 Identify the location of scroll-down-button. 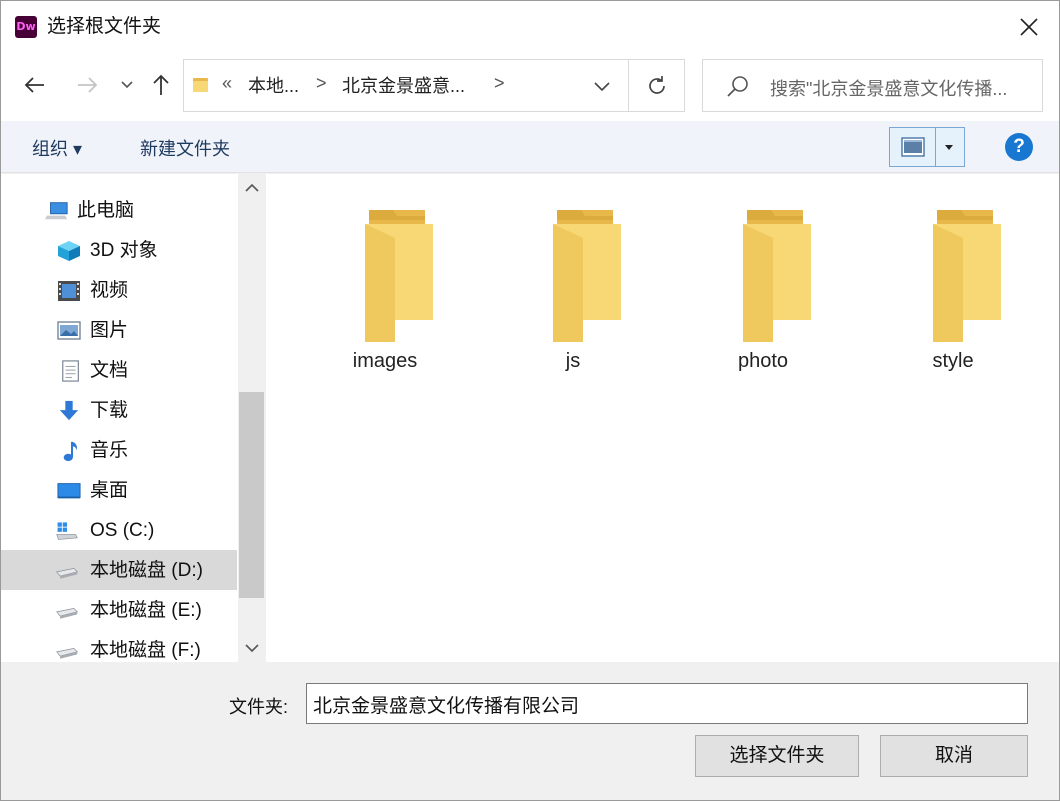
(252, 648).